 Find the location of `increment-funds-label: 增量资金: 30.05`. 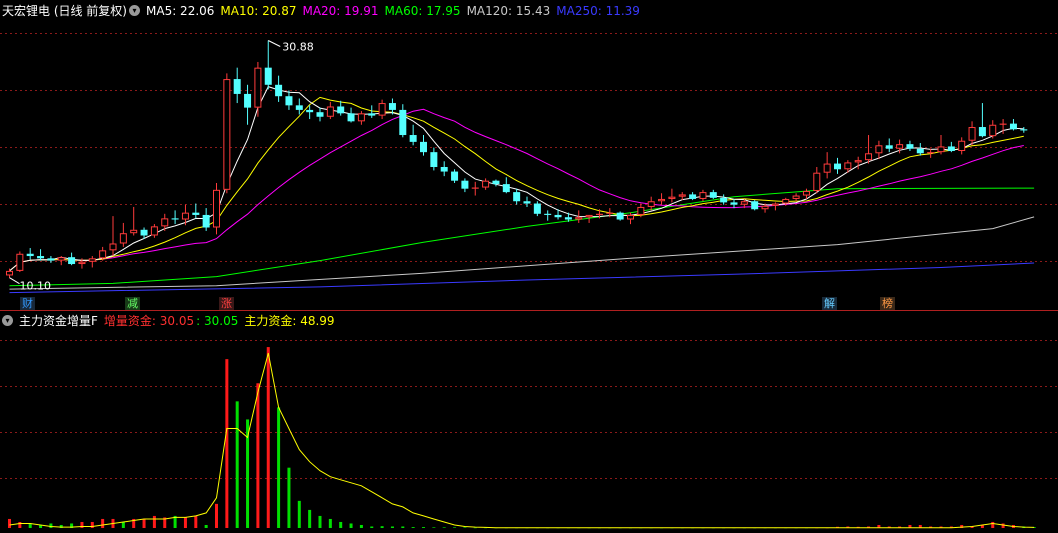

increment-funds-label: 增量资金: 30.05 is located at coordinates (149, 321).